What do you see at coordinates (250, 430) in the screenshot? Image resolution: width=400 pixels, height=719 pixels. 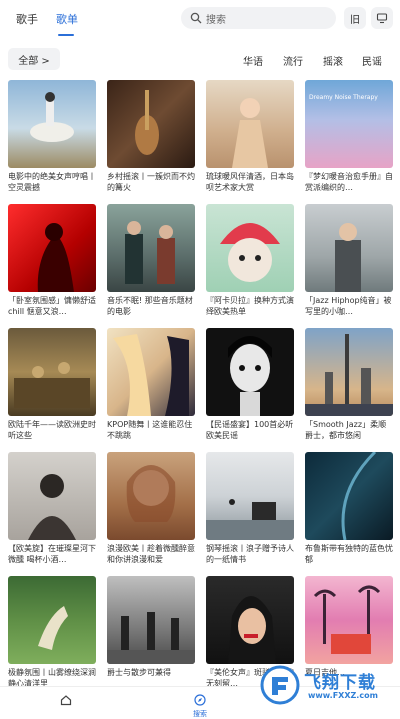 I see `playlist-title: 【民谣盛宴】100首必听欧美民谣` at bounding box center [250, 430].